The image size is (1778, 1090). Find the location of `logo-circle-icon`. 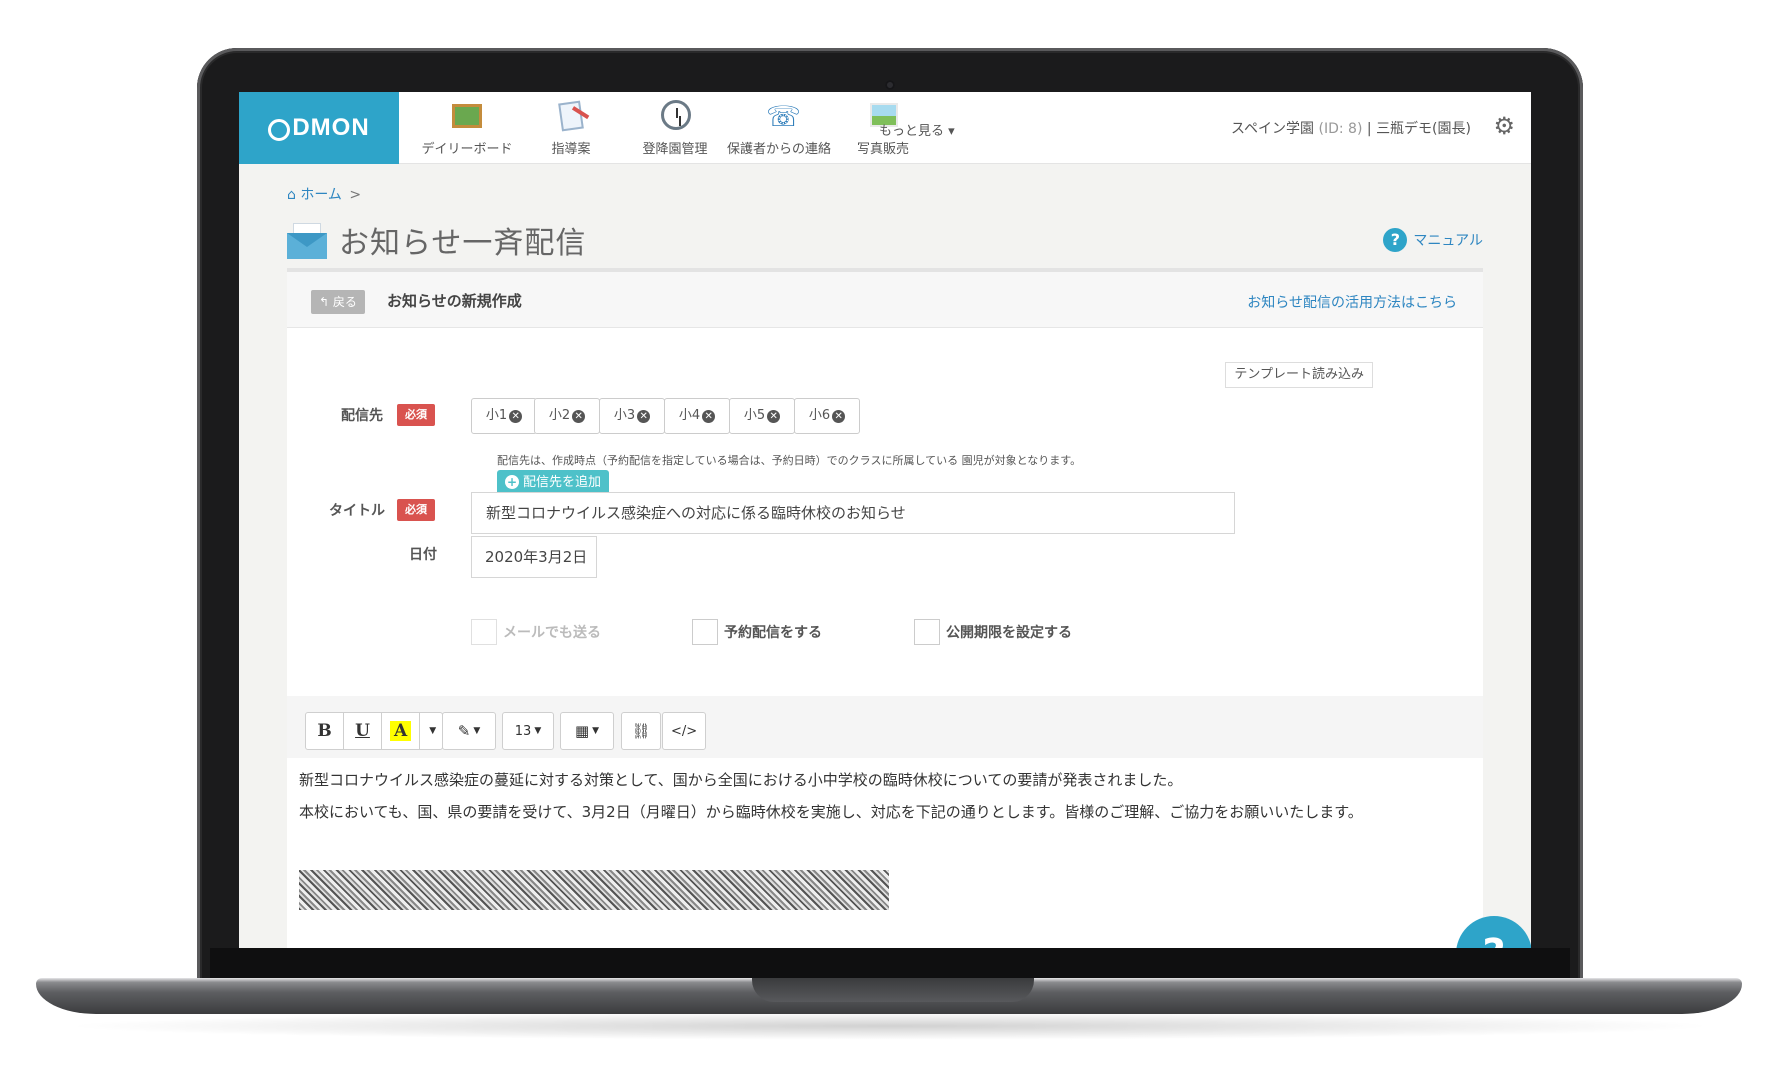

logo-circle-icon is located at coordinates (279, 130).